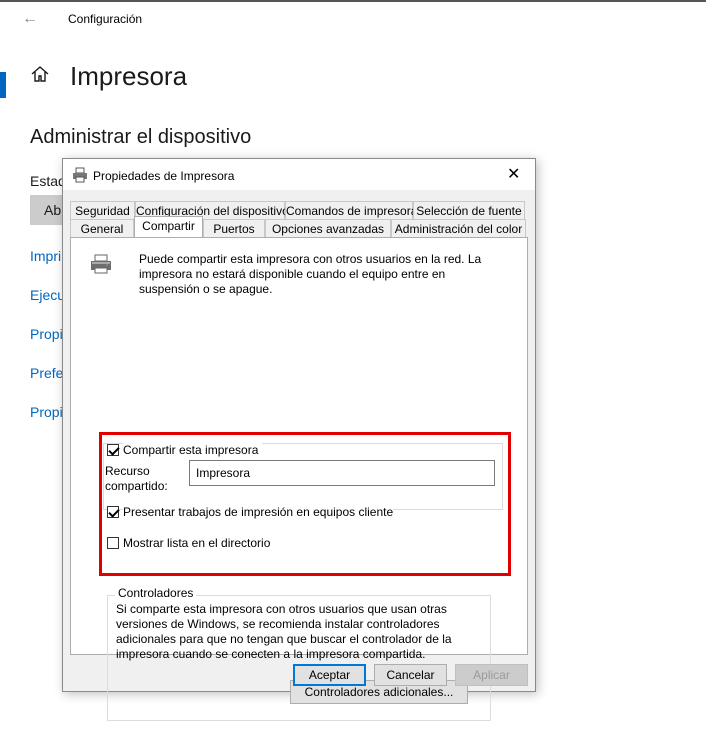 This screenshot has width=706, height=750. Describe the element at coordinates (46, 412) in the screenshot. I see `link-hardware-properties: Propi` at that location.